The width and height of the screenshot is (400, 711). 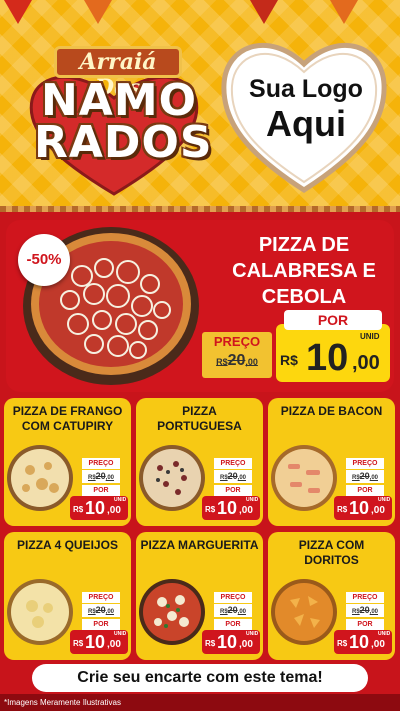 What do you see at coordinates (331, 411) in the screenshot?
I see `product-name: PIZZA DE BACON` at bounding box center [331, 411].